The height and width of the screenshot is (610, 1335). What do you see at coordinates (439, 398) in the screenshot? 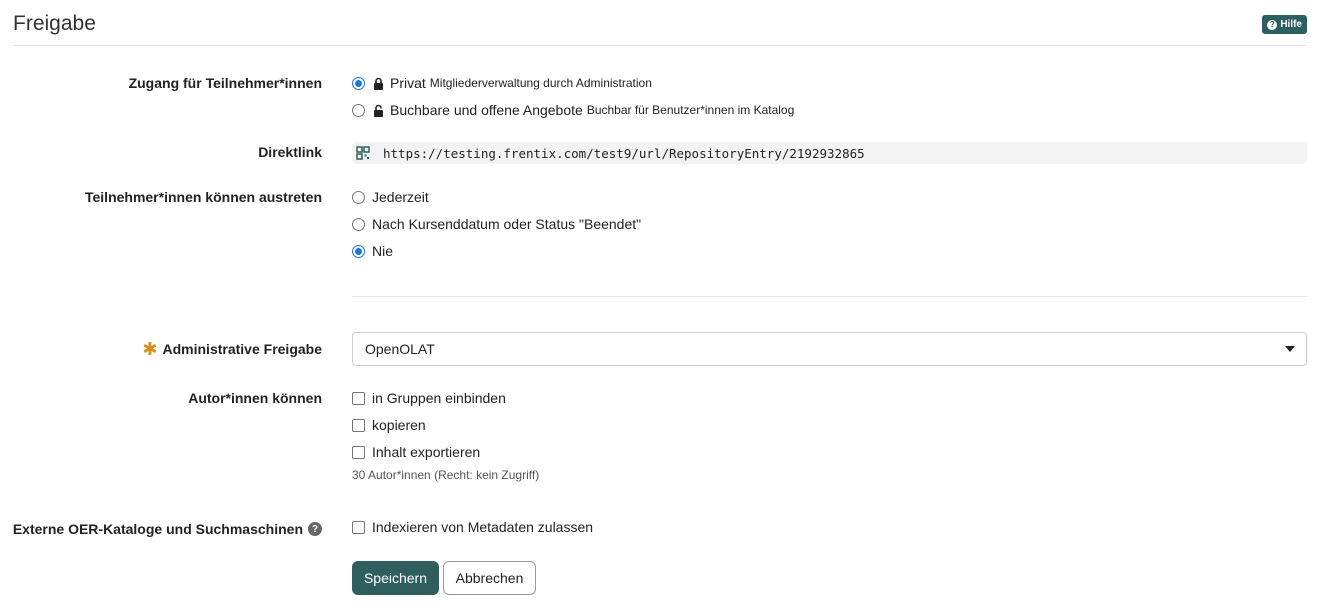
I see `authors-option-groups-label: in Gruppen einbinden` at bounding box center [439, 398].